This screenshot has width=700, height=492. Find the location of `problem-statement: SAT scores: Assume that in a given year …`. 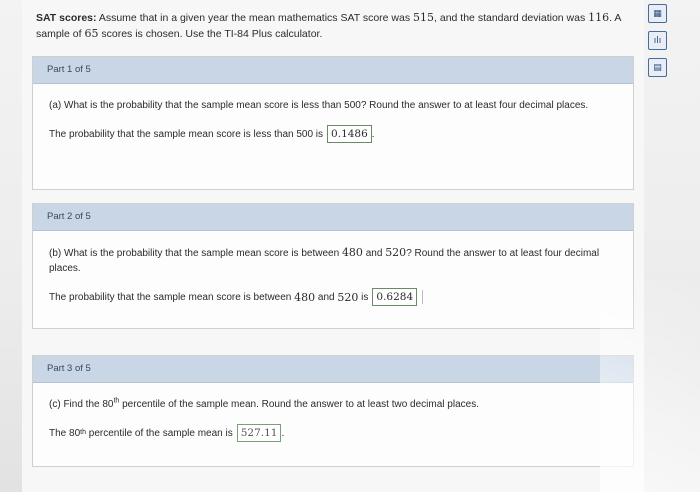

problem-statement: SAT scores: Assume that in a given year … is located at coordinates (329, 25).